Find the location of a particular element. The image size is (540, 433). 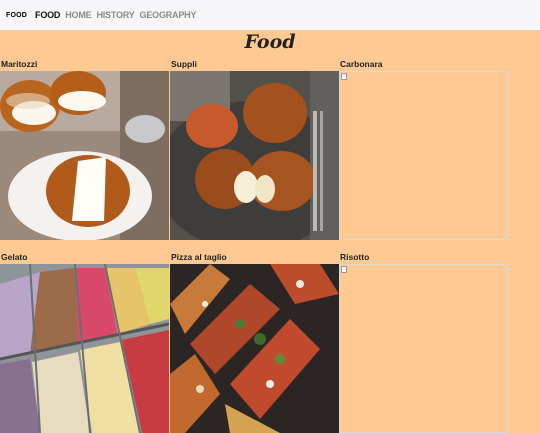

food-card-gelato: Gelato is located at coordinates (84, 342).